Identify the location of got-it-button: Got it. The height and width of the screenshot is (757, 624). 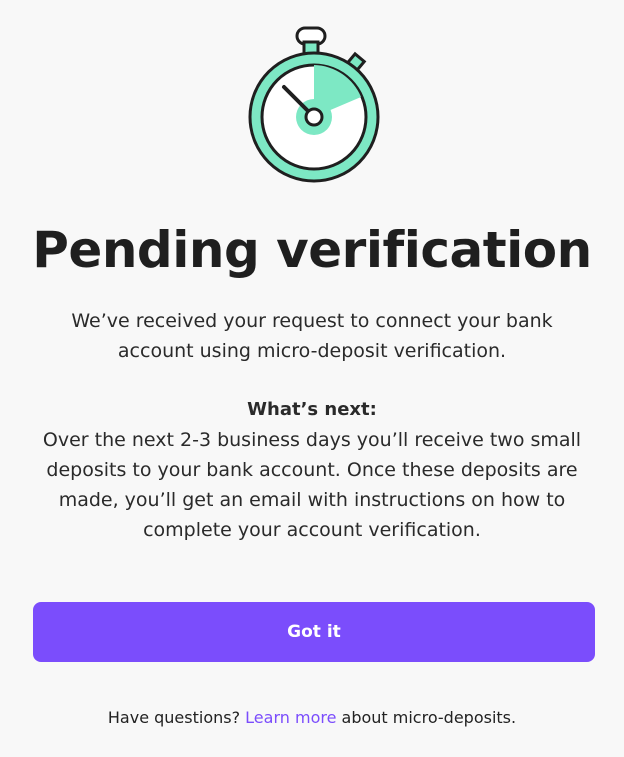
(314, 632).